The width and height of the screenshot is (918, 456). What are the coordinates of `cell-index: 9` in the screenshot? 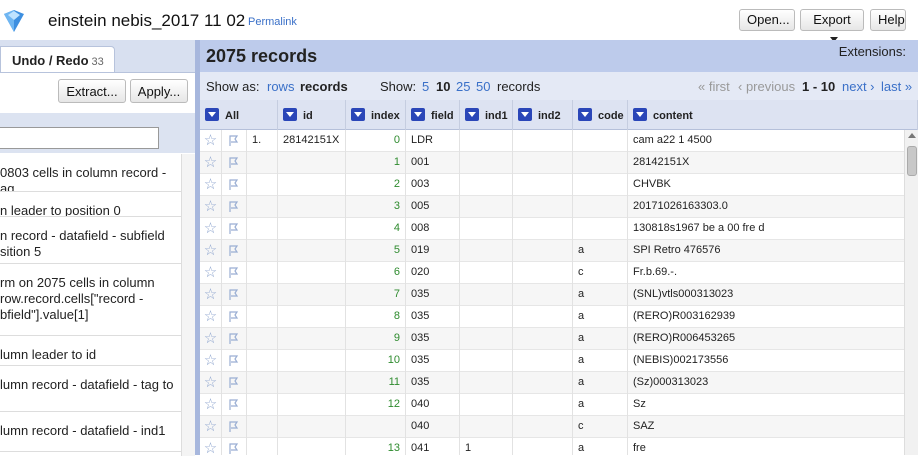 It's located at (376, 339).